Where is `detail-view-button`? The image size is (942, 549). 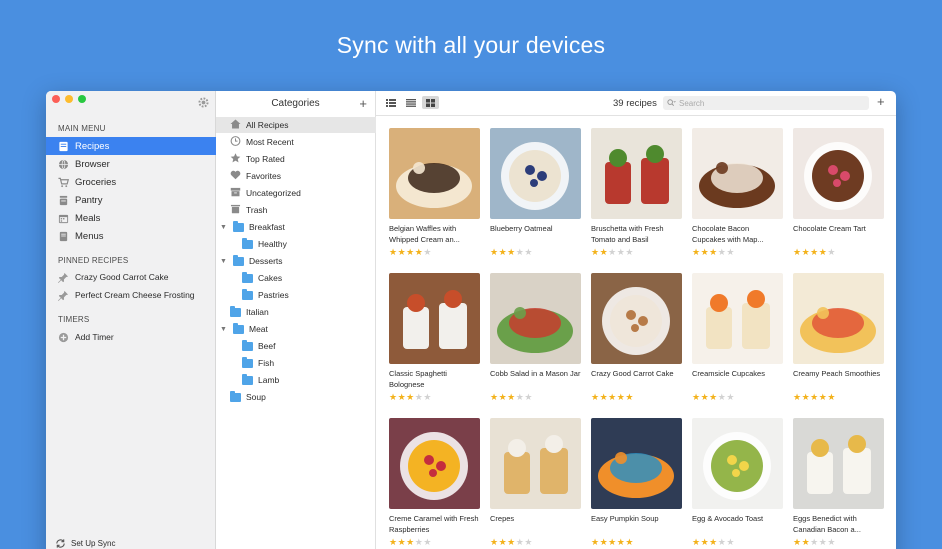 detail-view-button is located at coordinates (410, 102).